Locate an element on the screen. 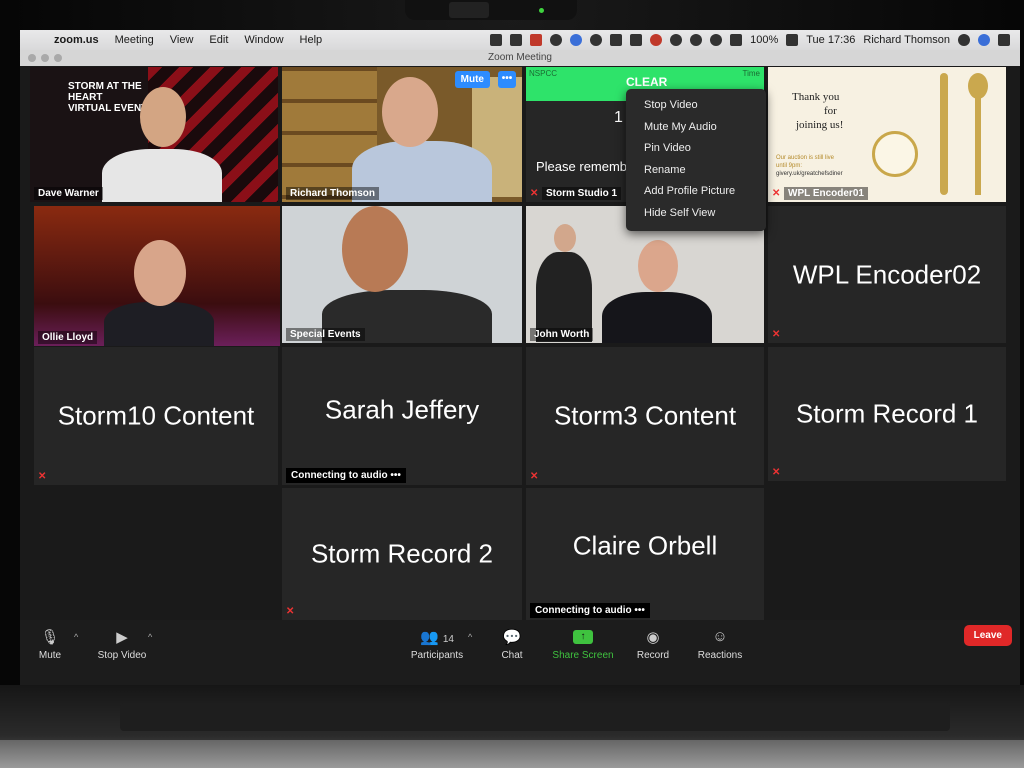 The image size is (1024, 768). participants-chevron-icon: ^ is located at coordinates (470, 637).